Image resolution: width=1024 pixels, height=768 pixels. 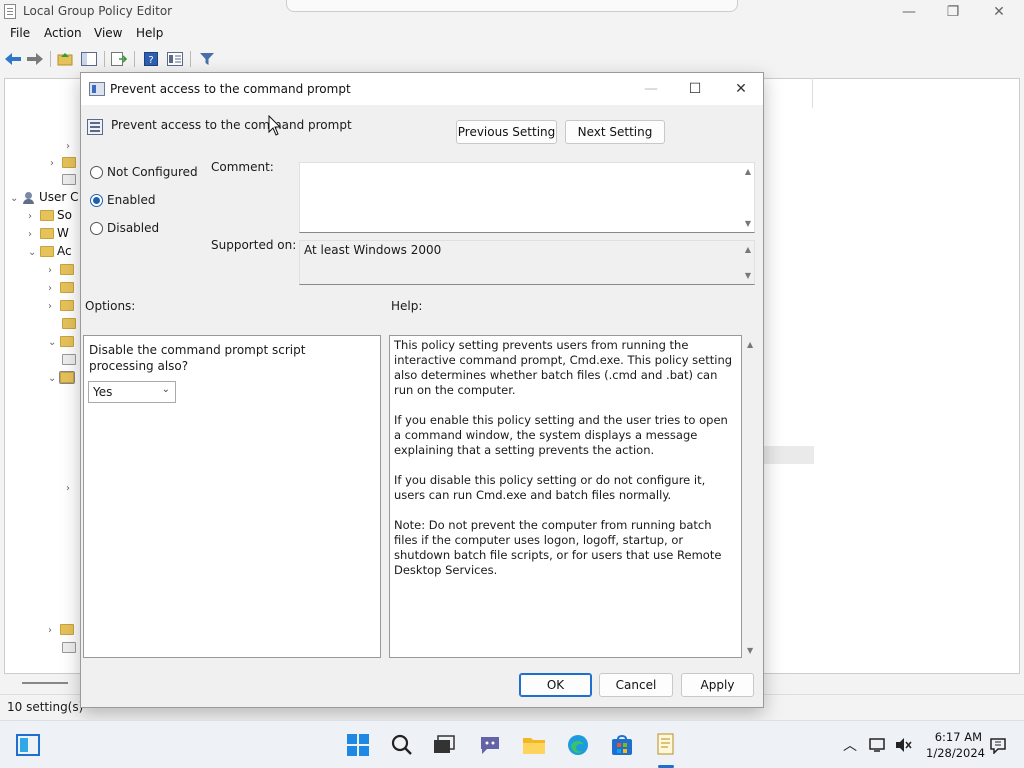 What do you see at coordinates (63, 233) in the screenshot?
I see `tree-item-label: W` at bounding box center [63, 233].